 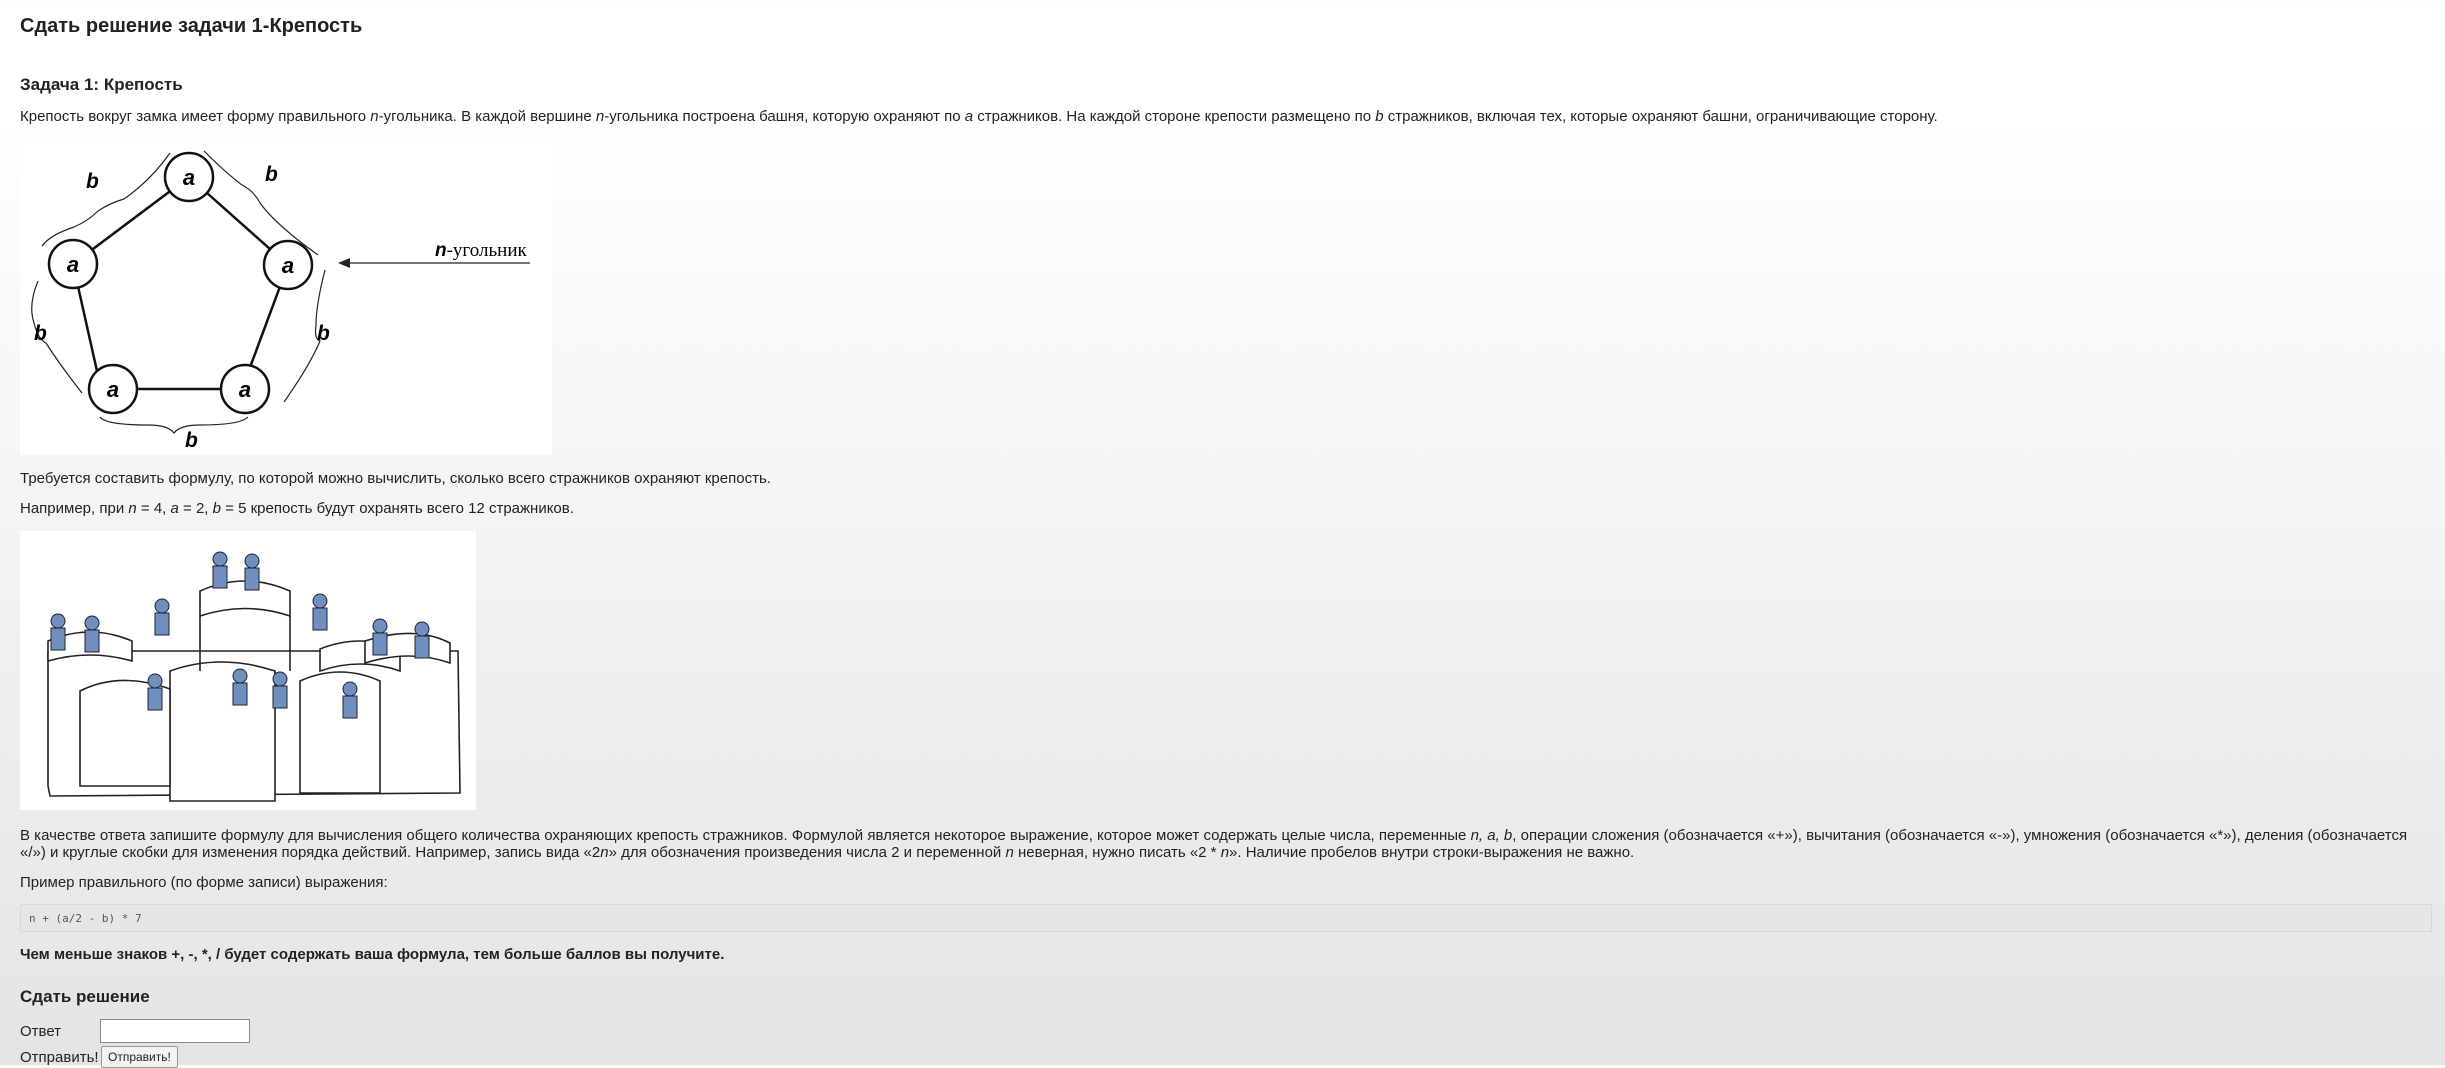 I want to click on answer-input, so click(x=175, y=1031).